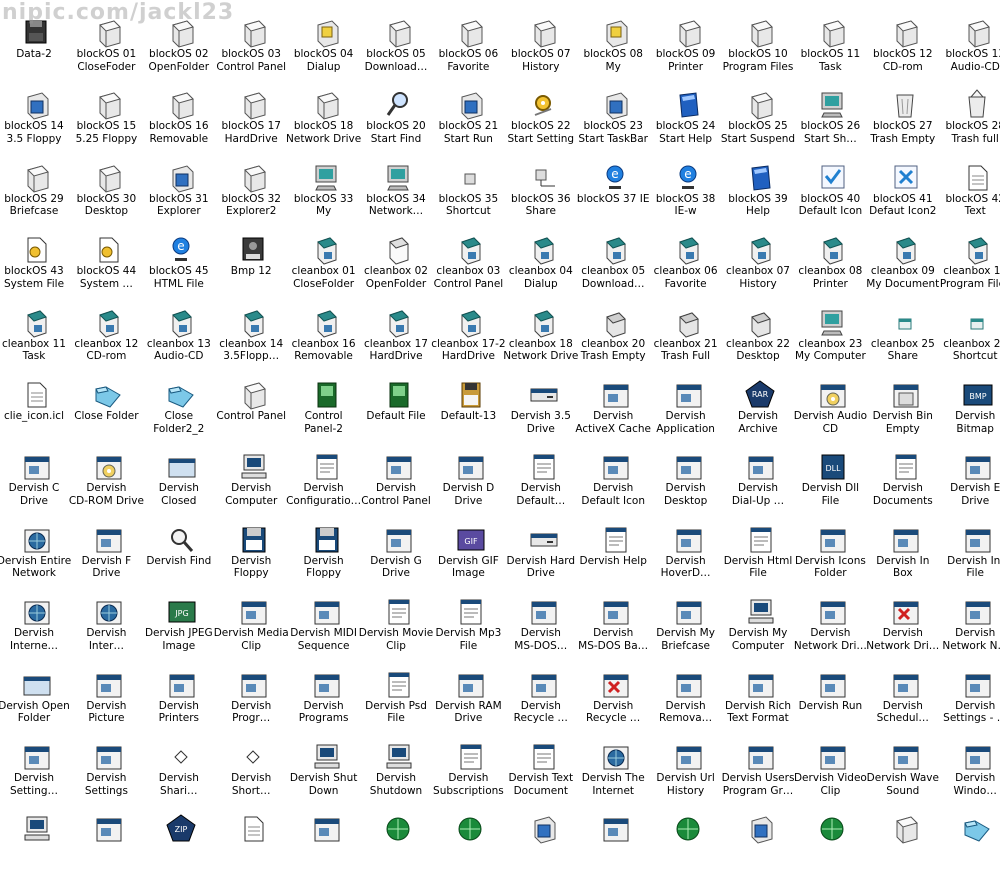 This screenshot has width=1000, height=880. Describe the element at coordinates (758, 48) in the screenshot. I see `icon-tile: blockOS 10 Program Files` at that location.